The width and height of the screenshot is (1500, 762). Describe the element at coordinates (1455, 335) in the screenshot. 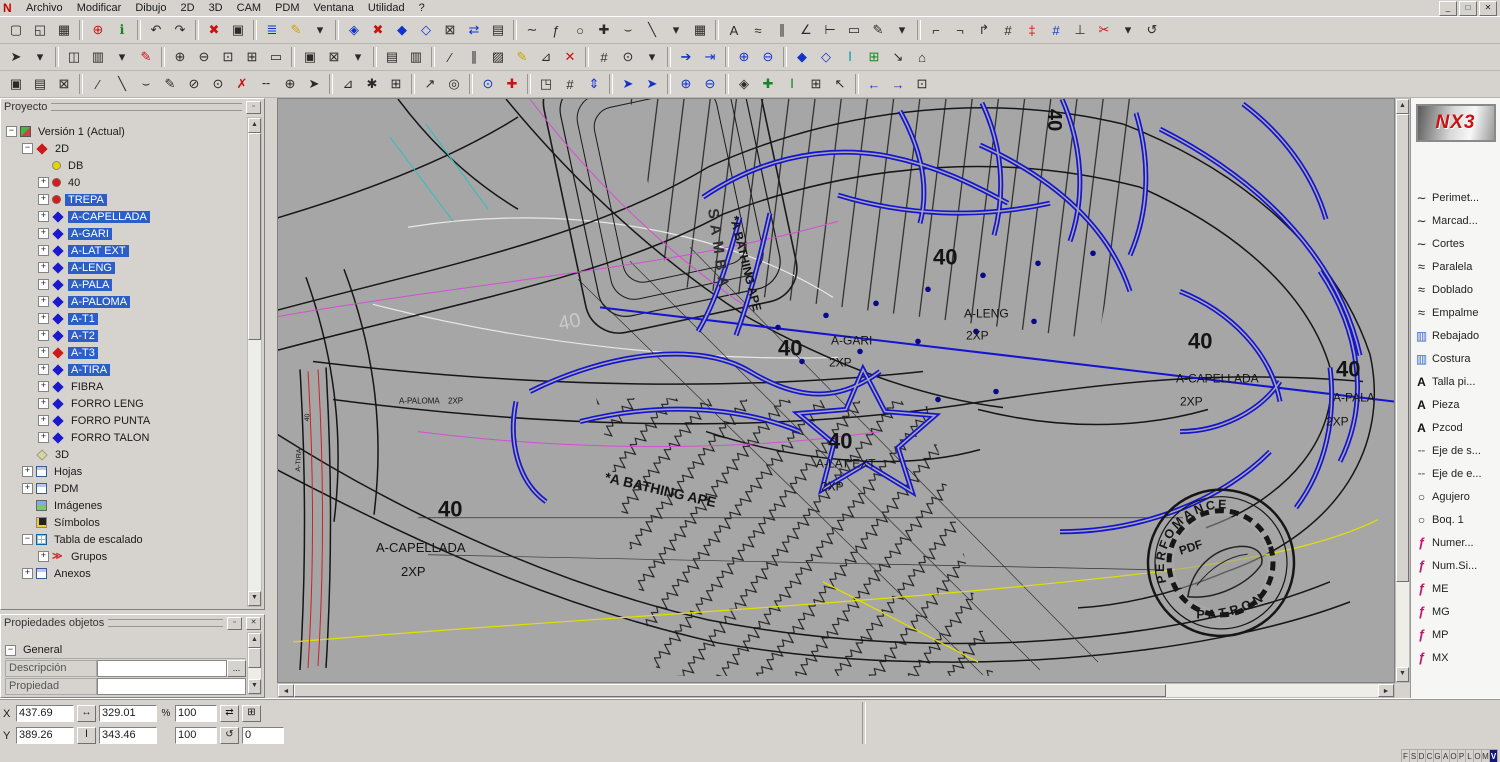

I see `tool-rebajado: ▥ Rebajado` at that location.